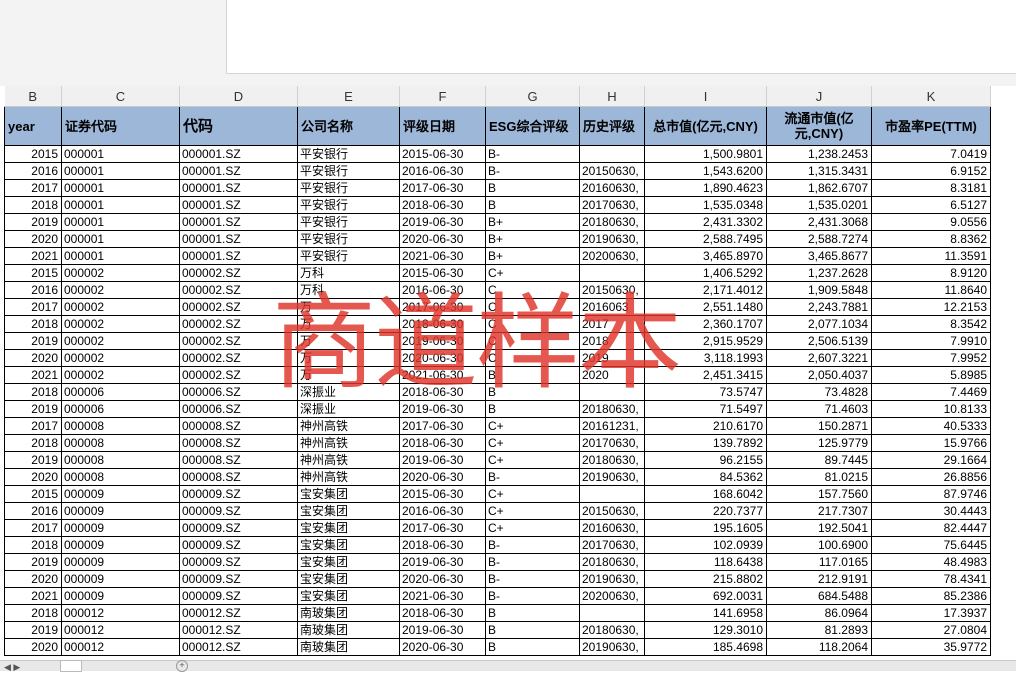  I want to click on table-cell: 深振业, so click(348, 409).